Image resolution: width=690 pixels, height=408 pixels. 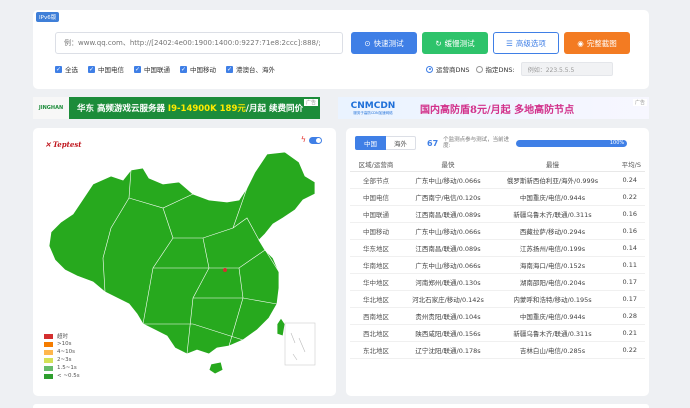 What do you see at coordinates (448, 197) in the screenshot?
I see `cell-fast: 广西南宁/电信/0.120s` at bounding box center [448, 197].